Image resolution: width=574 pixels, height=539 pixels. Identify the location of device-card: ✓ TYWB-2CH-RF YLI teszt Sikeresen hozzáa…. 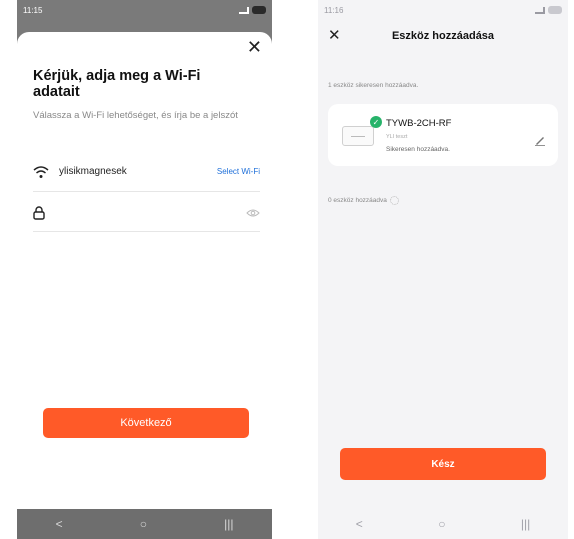
(443, 135).